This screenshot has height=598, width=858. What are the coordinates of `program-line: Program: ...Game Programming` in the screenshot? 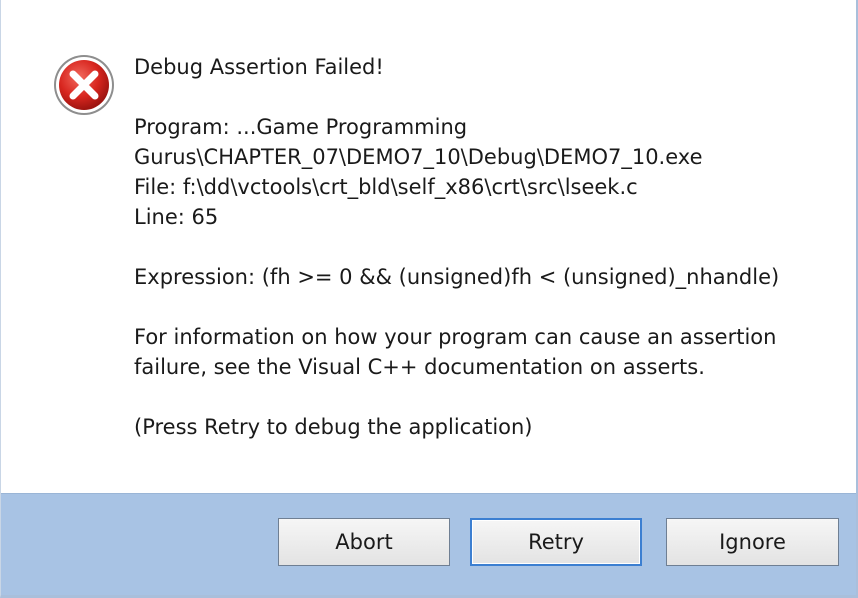 It's located at (301, 127).